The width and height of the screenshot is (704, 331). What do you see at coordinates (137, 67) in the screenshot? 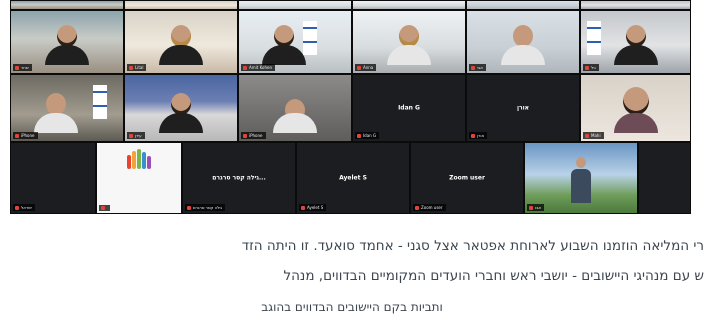
I see `participant-label: Lital` at bounding box center [137, 67].